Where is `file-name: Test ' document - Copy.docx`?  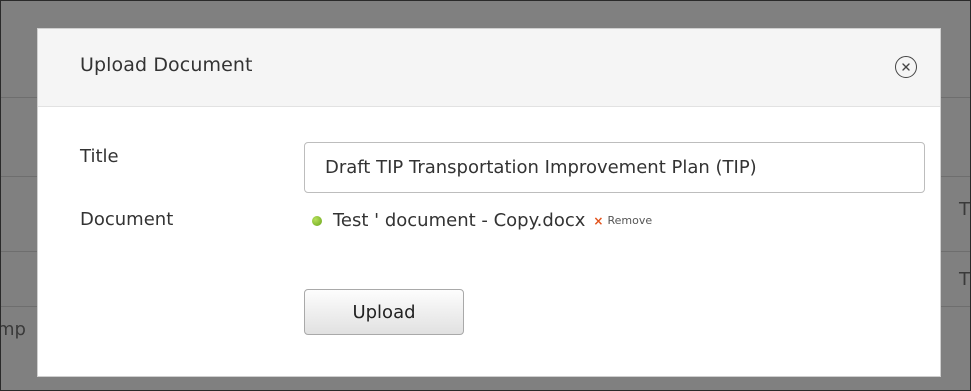
file-name: Test ' document - Copy.docx is located at coordinates (459, 220).